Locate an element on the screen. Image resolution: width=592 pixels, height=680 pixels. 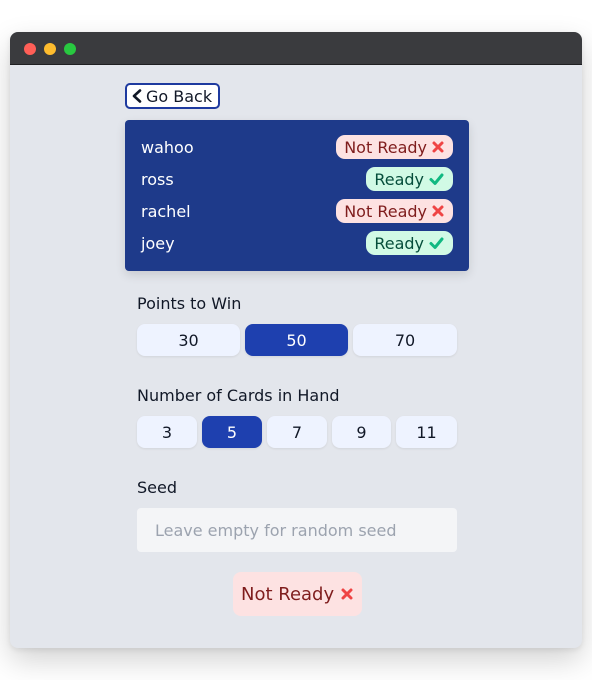
go-back-button: Go Back is located at coordinates (173, 96).